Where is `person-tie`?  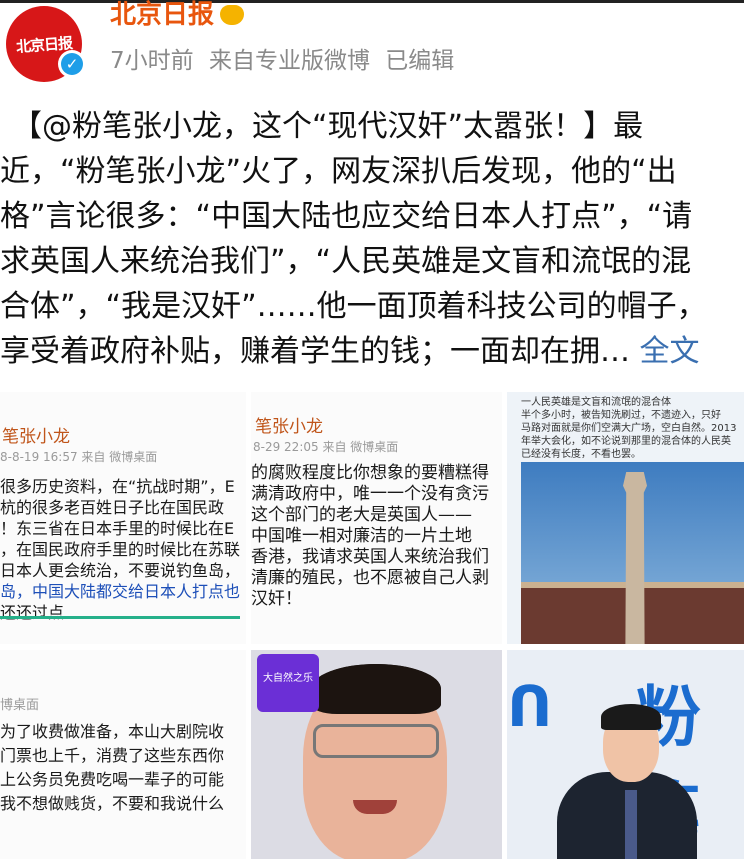
person-tie is located at coordinates (631, 824).